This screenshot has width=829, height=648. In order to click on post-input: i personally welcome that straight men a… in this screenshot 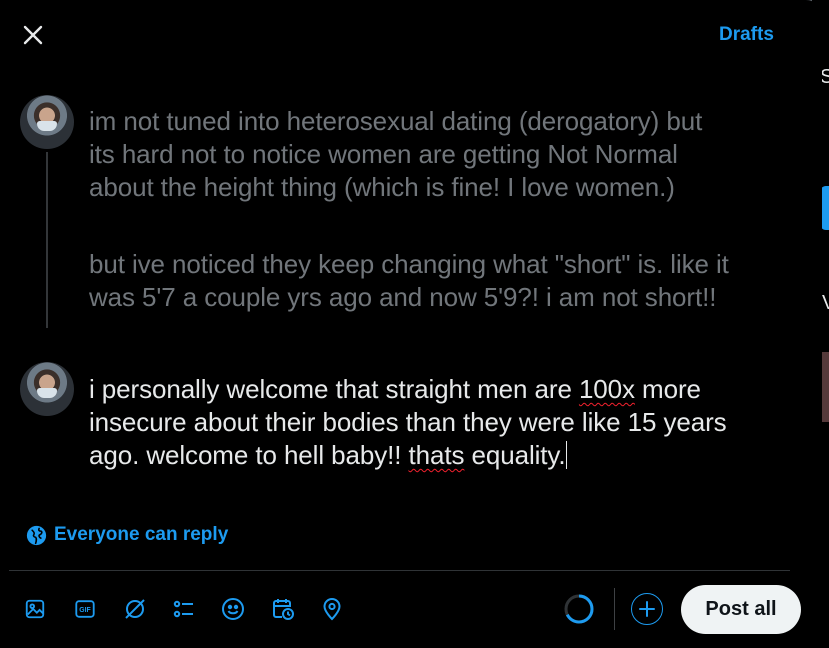, I will do `click(446, 422)`.